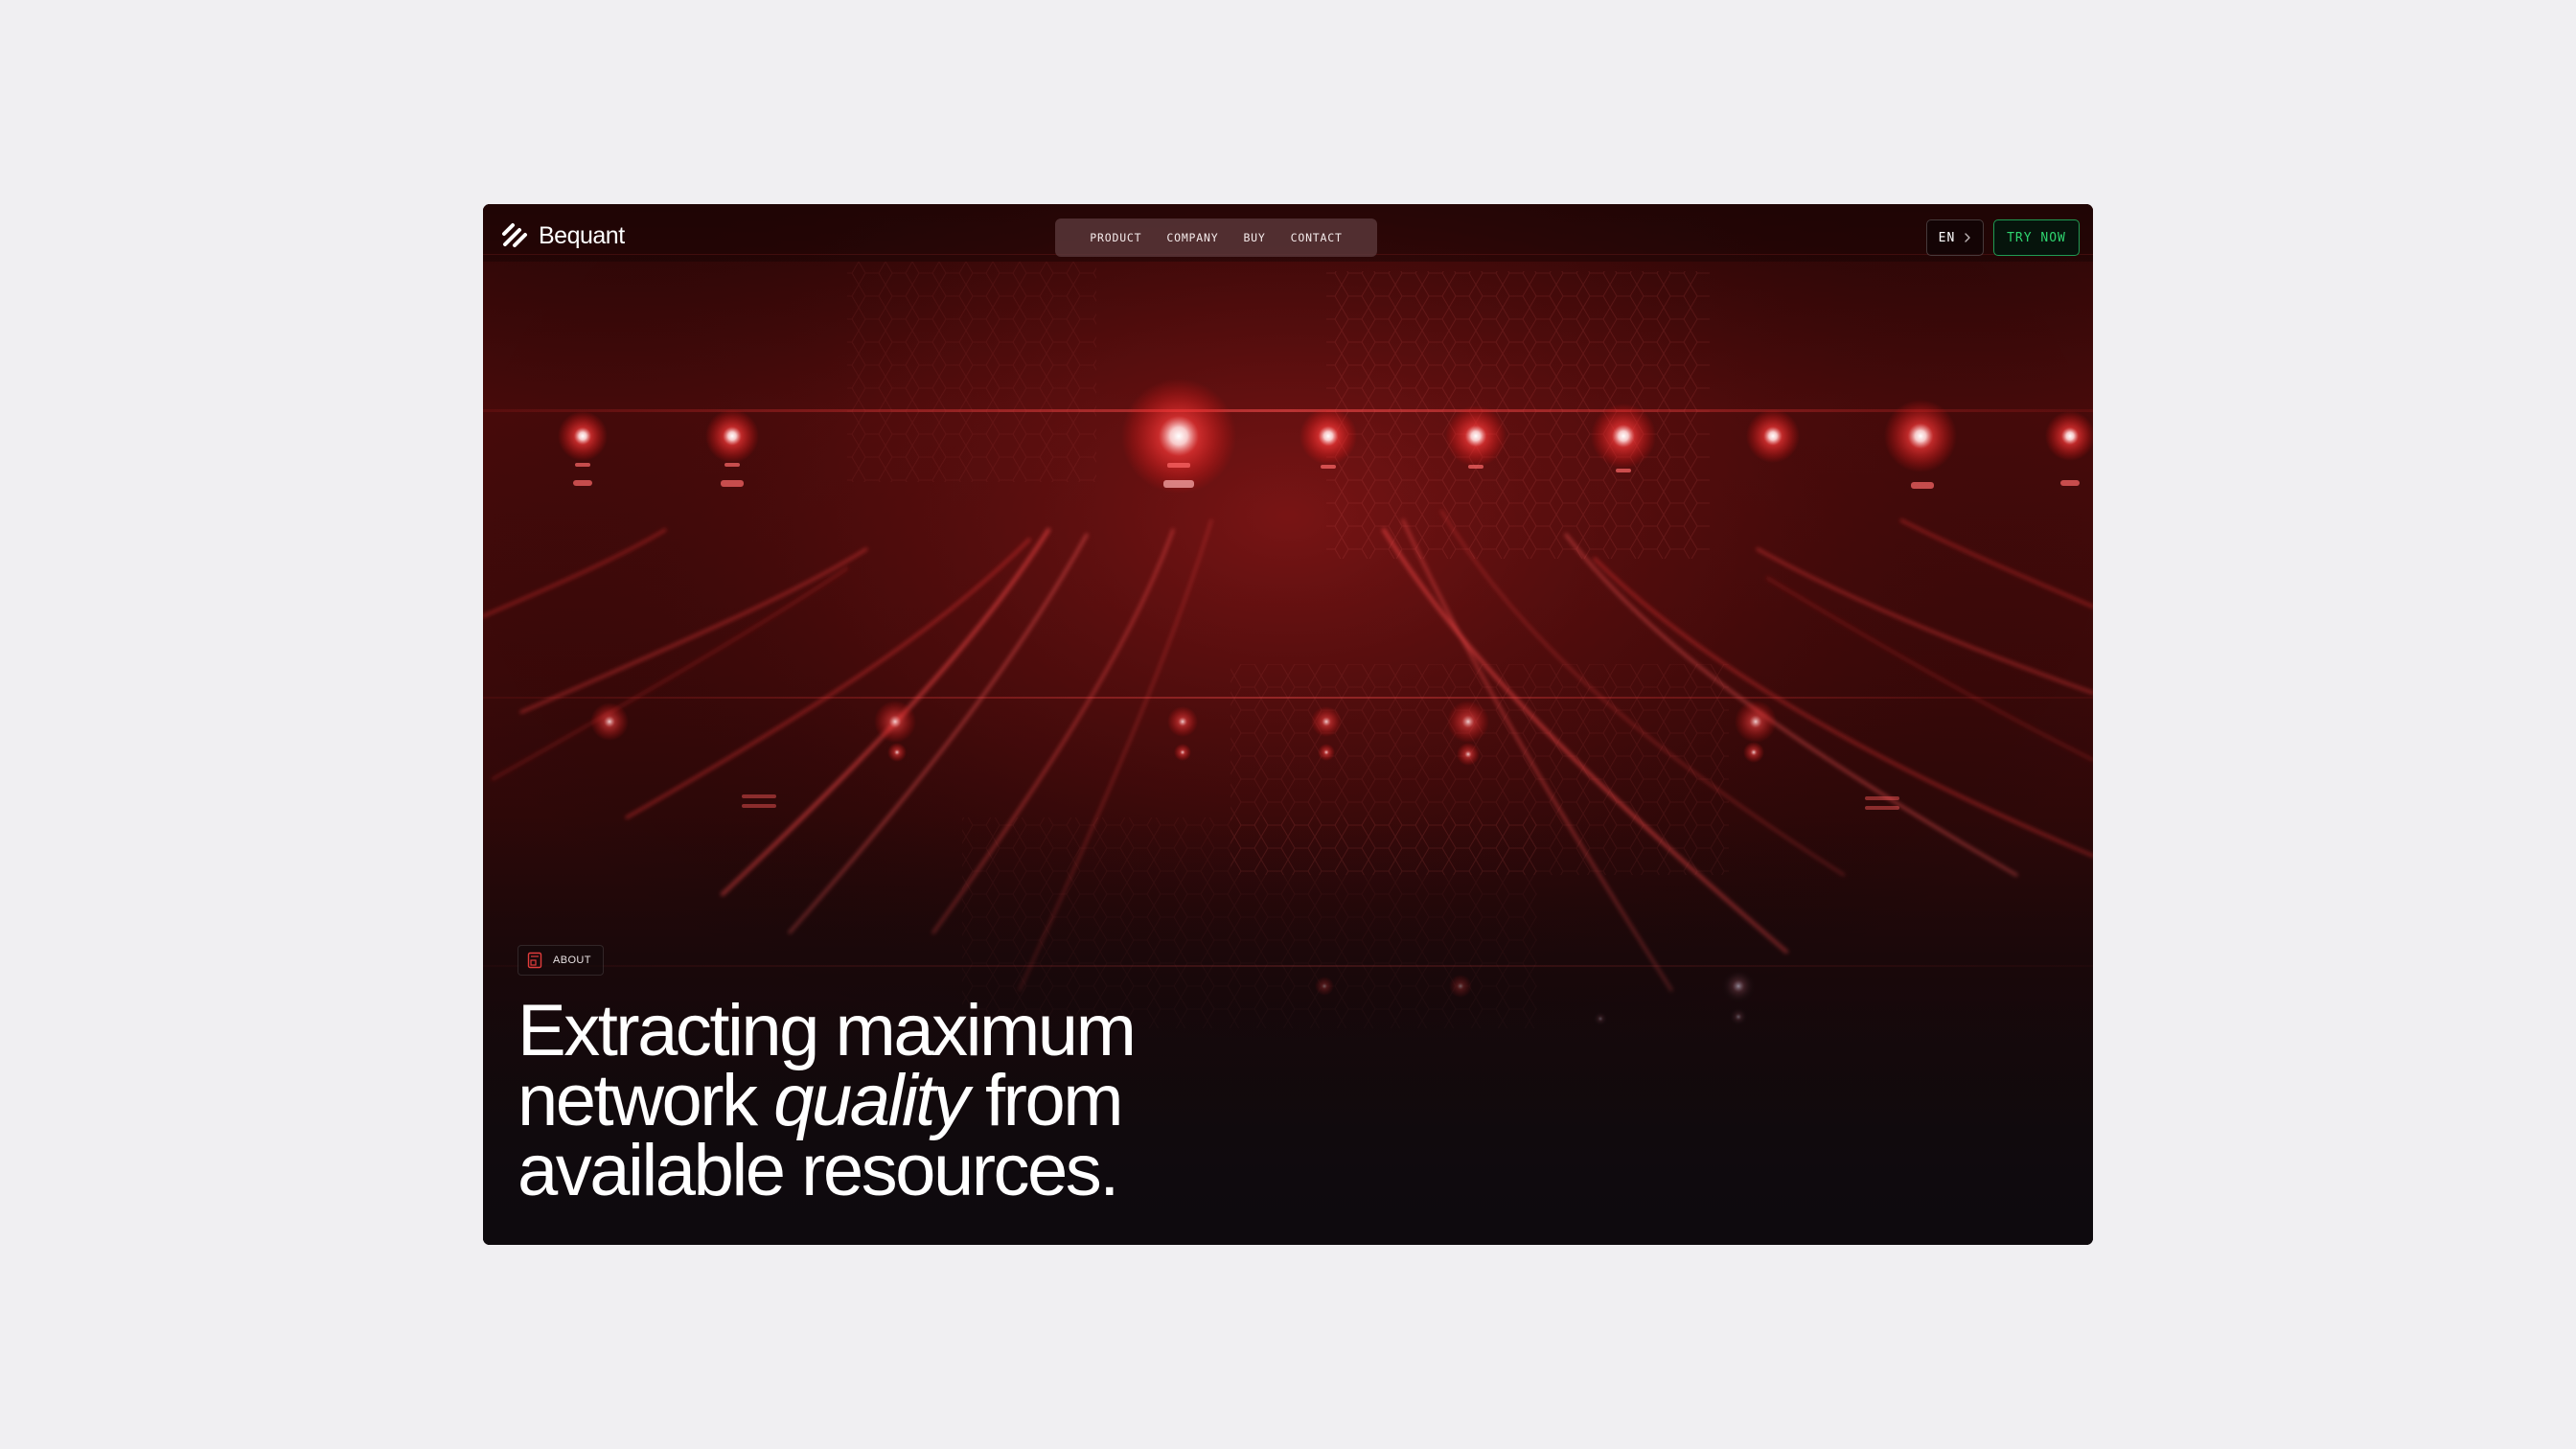  What do you see at coordinates (1968, 237) in the screenshot?
I see `chevron-right-icon` at bounding box center [1968, 237].